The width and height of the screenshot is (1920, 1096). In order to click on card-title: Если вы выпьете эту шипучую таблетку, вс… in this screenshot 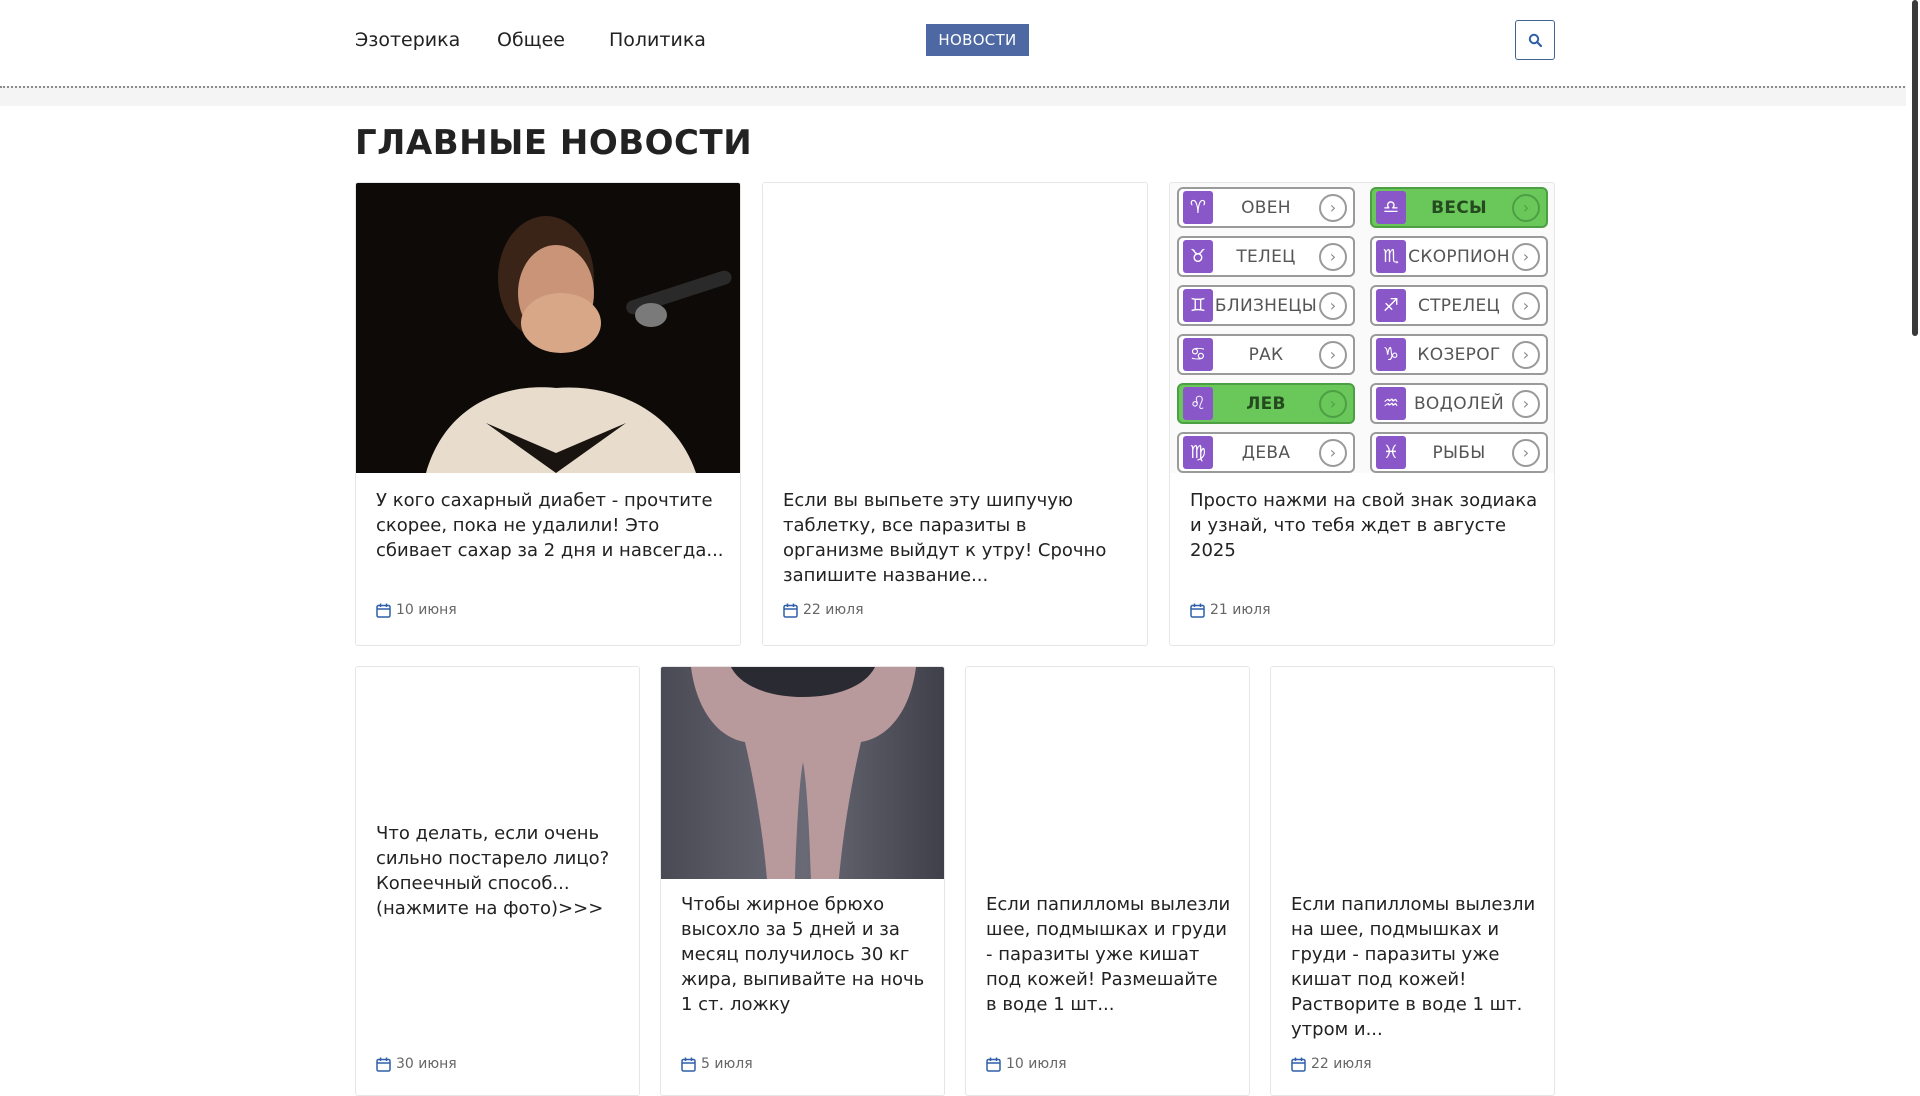, I will do `click(957, 538)`.